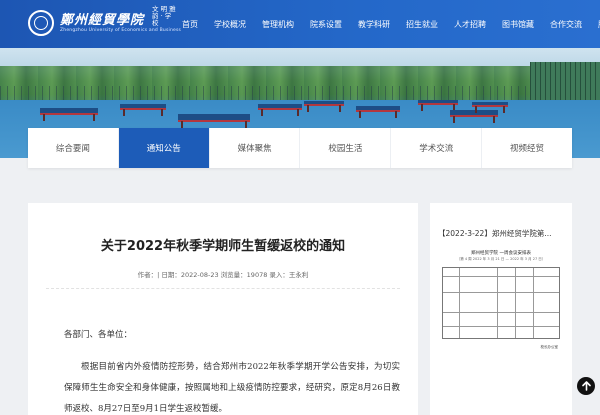  Describe the element at coordinates (98, 335) in the screenshot. I see `article-salutation: 各部门、各单位：` at that location.